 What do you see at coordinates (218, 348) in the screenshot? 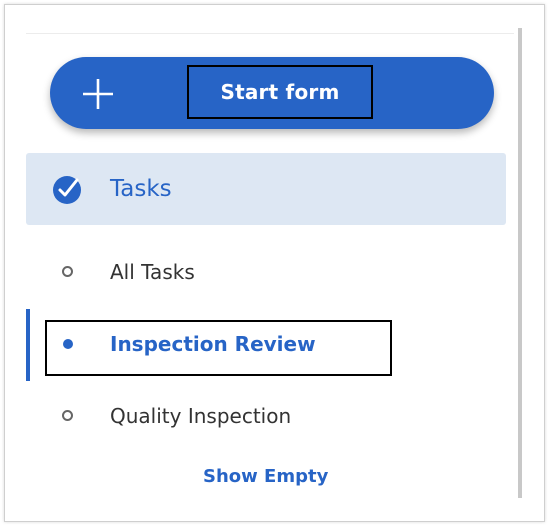
I see `highlight-box` at bounding box center [218, 348].